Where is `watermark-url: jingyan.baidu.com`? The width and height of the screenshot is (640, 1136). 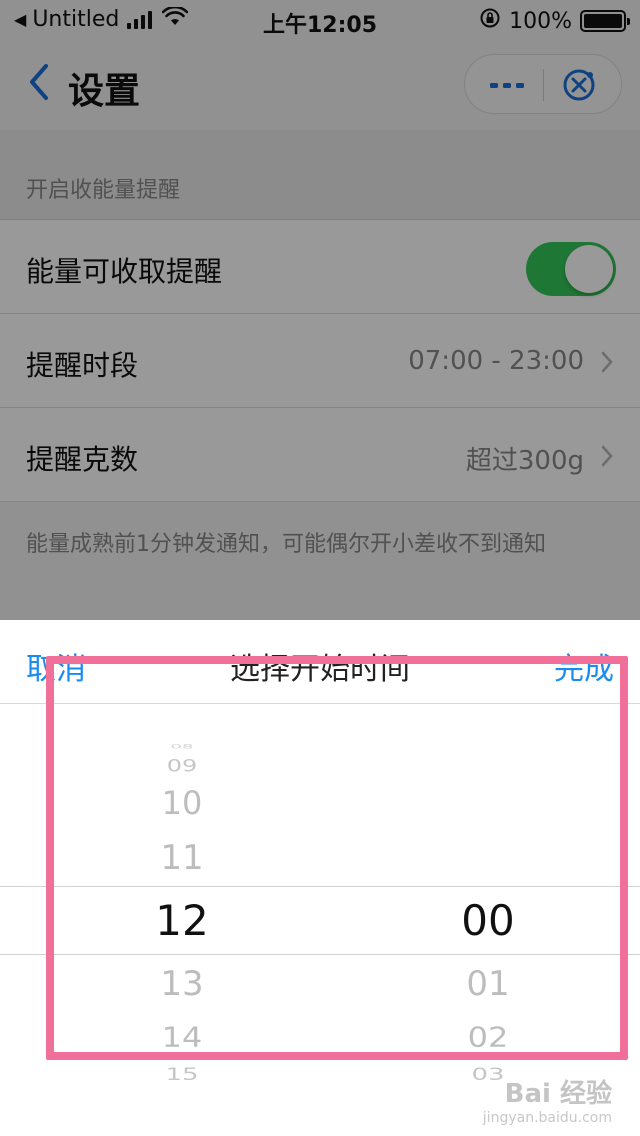
watermark-url: jingyan.baidu.com is located at coordinates (547, 1118).